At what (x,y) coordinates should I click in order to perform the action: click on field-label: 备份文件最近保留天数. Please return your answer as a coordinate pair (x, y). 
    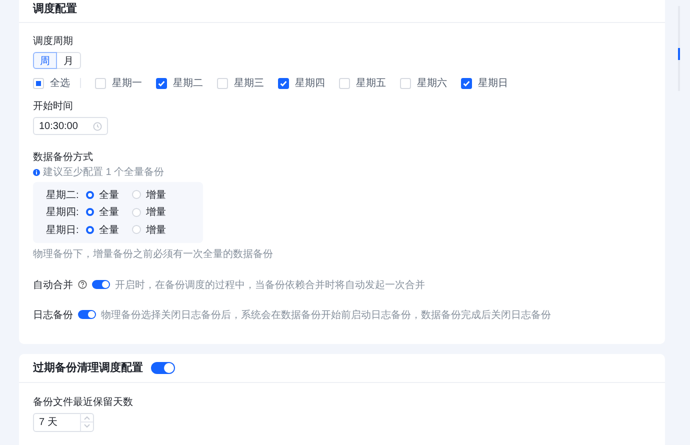
    Looking at the image, I should click on (83, 402).